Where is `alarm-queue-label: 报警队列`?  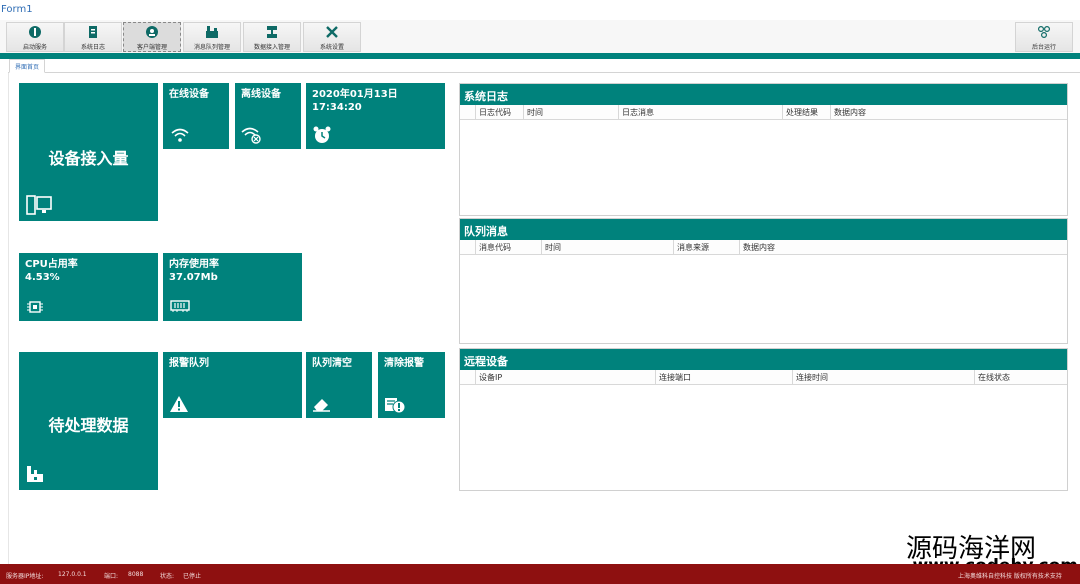 alarm-queue-label: 报警队列 is located at coordinates (189, 363).